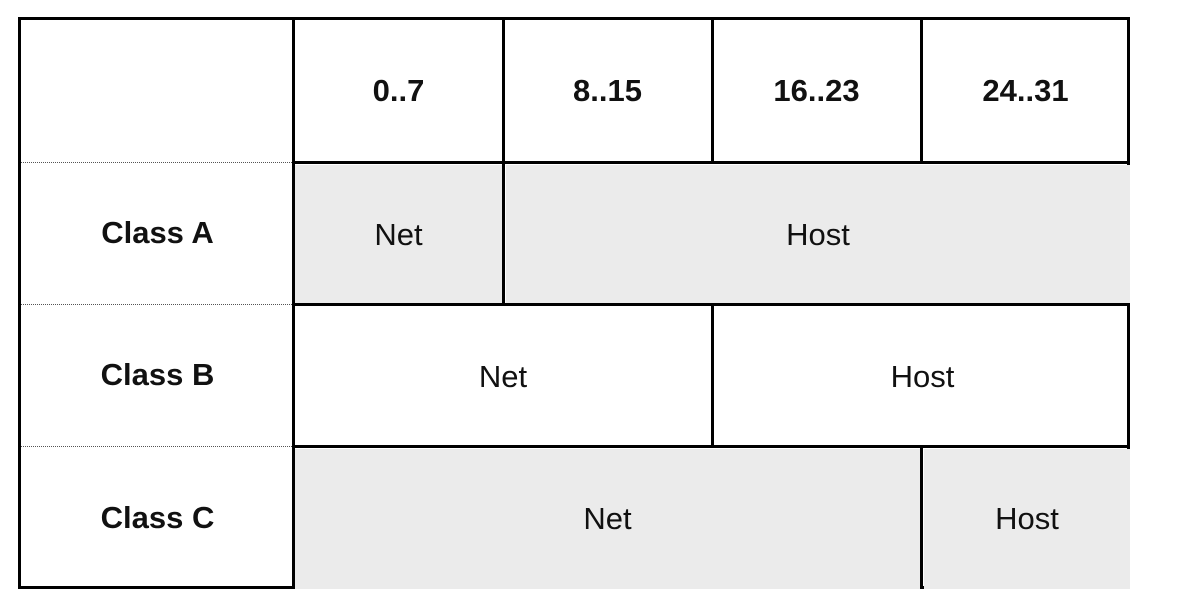 Image resolution: width=1193 pixels, height=590 pixels. What do you see at coordinates (503, 376) in the screenshot?
I see `class-b-net-segment: Net` at bounding box center [503, 376].